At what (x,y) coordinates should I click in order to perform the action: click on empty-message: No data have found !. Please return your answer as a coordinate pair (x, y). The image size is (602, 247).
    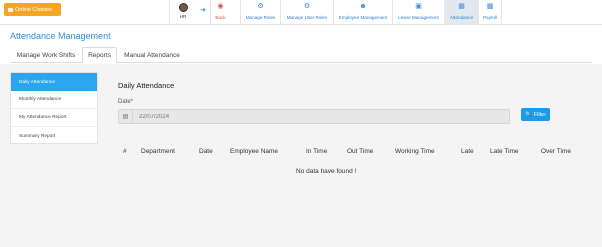
    Looking at the image, I should click on (326, 171).